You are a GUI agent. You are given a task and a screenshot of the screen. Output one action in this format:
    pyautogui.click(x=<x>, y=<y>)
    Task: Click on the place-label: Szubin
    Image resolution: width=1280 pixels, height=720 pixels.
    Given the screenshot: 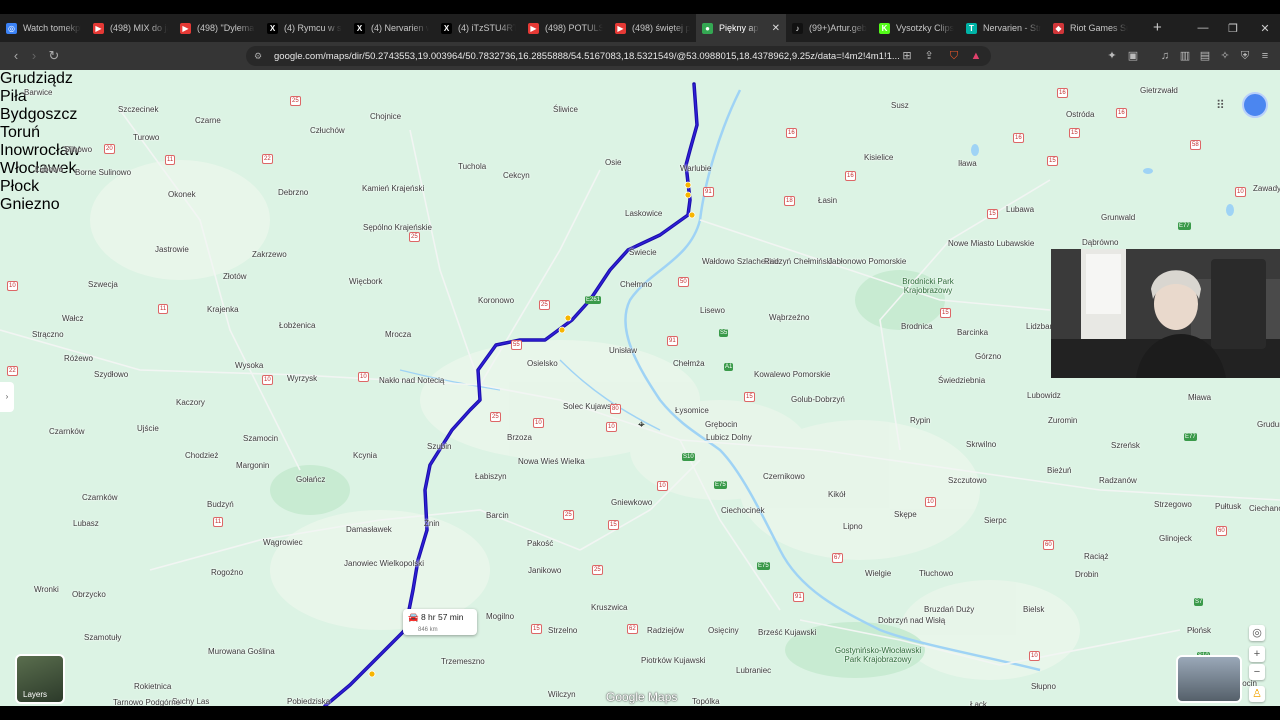 What is the action you would take?
    pyautogui.click(x=439, y=446)
    